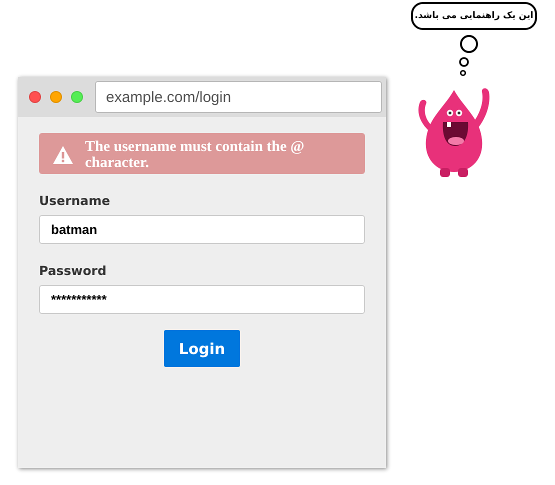 Image resolution: width=555 pixels, height=485 pixels. What do you see at coordinates (63, 155) in the screenshot?
I see `warning-icon` at bounding box center [63, 155].